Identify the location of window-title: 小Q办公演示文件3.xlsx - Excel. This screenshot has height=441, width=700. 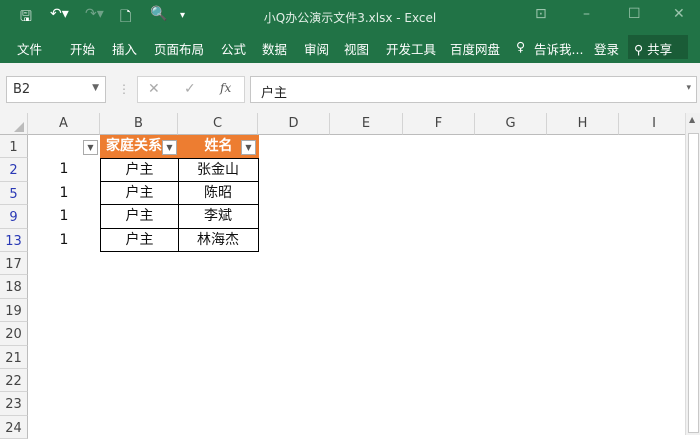
(350, 18).